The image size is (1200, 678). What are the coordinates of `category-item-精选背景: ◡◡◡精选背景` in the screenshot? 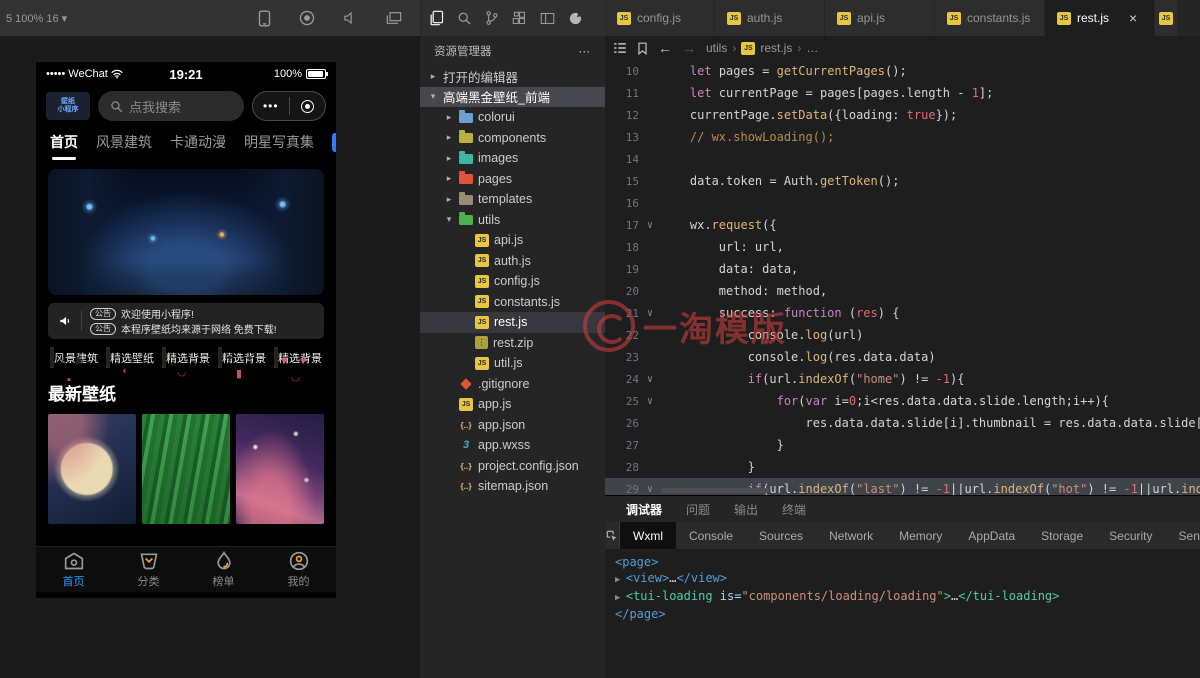 It's located at (186, 362).